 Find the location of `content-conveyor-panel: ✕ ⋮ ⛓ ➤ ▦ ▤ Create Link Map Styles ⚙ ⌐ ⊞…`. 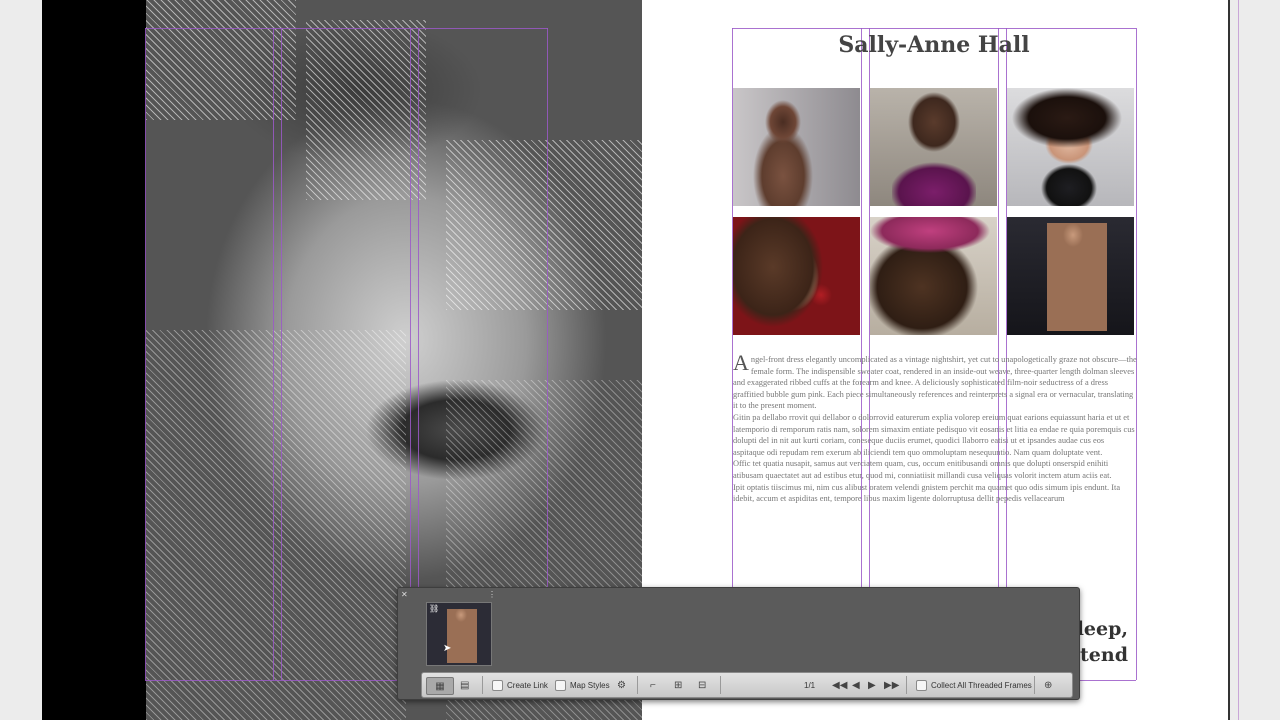

content-conveyor-panel: ✕ ⋮ ⛓ ➤ ▦ ▤ Create Link Map Styles ⚙ ⌐ ⊞… is located at coordinates (738, 643).